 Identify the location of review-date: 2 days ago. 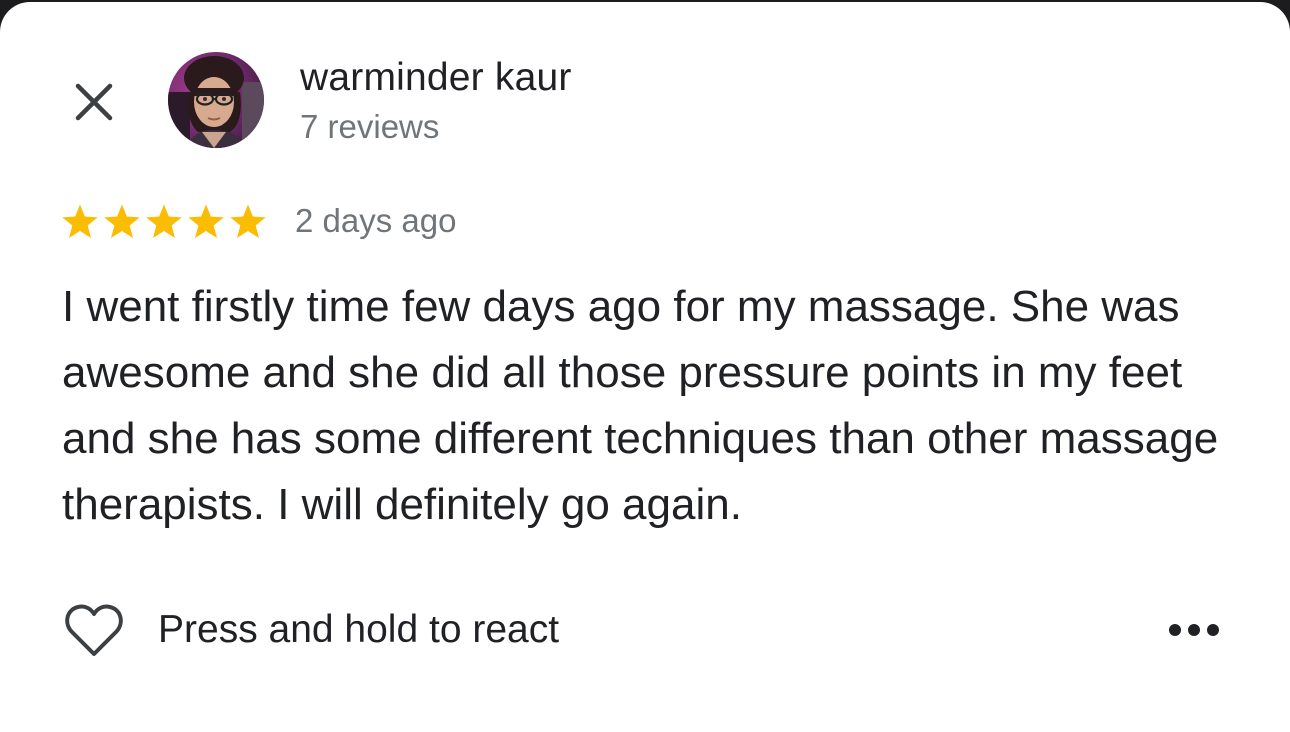
(376, 220).